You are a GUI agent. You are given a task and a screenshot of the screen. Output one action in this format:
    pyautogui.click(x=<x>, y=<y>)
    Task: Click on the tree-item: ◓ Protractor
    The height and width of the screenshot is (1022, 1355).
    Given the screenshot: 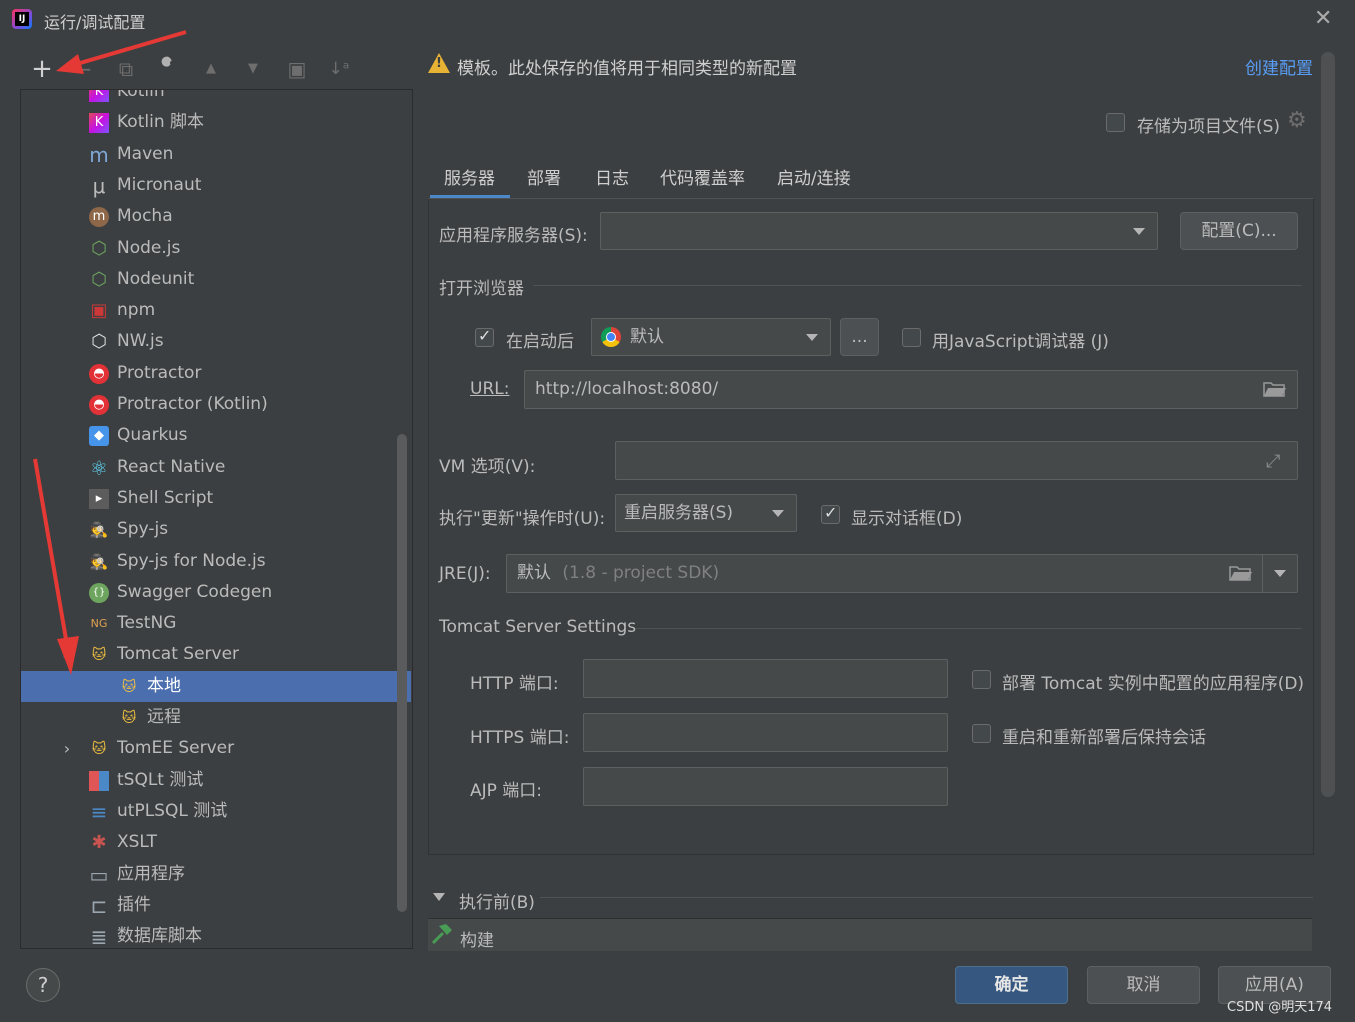 What is the action you would take?
    pyautogui.click(x=216, y=373)
    